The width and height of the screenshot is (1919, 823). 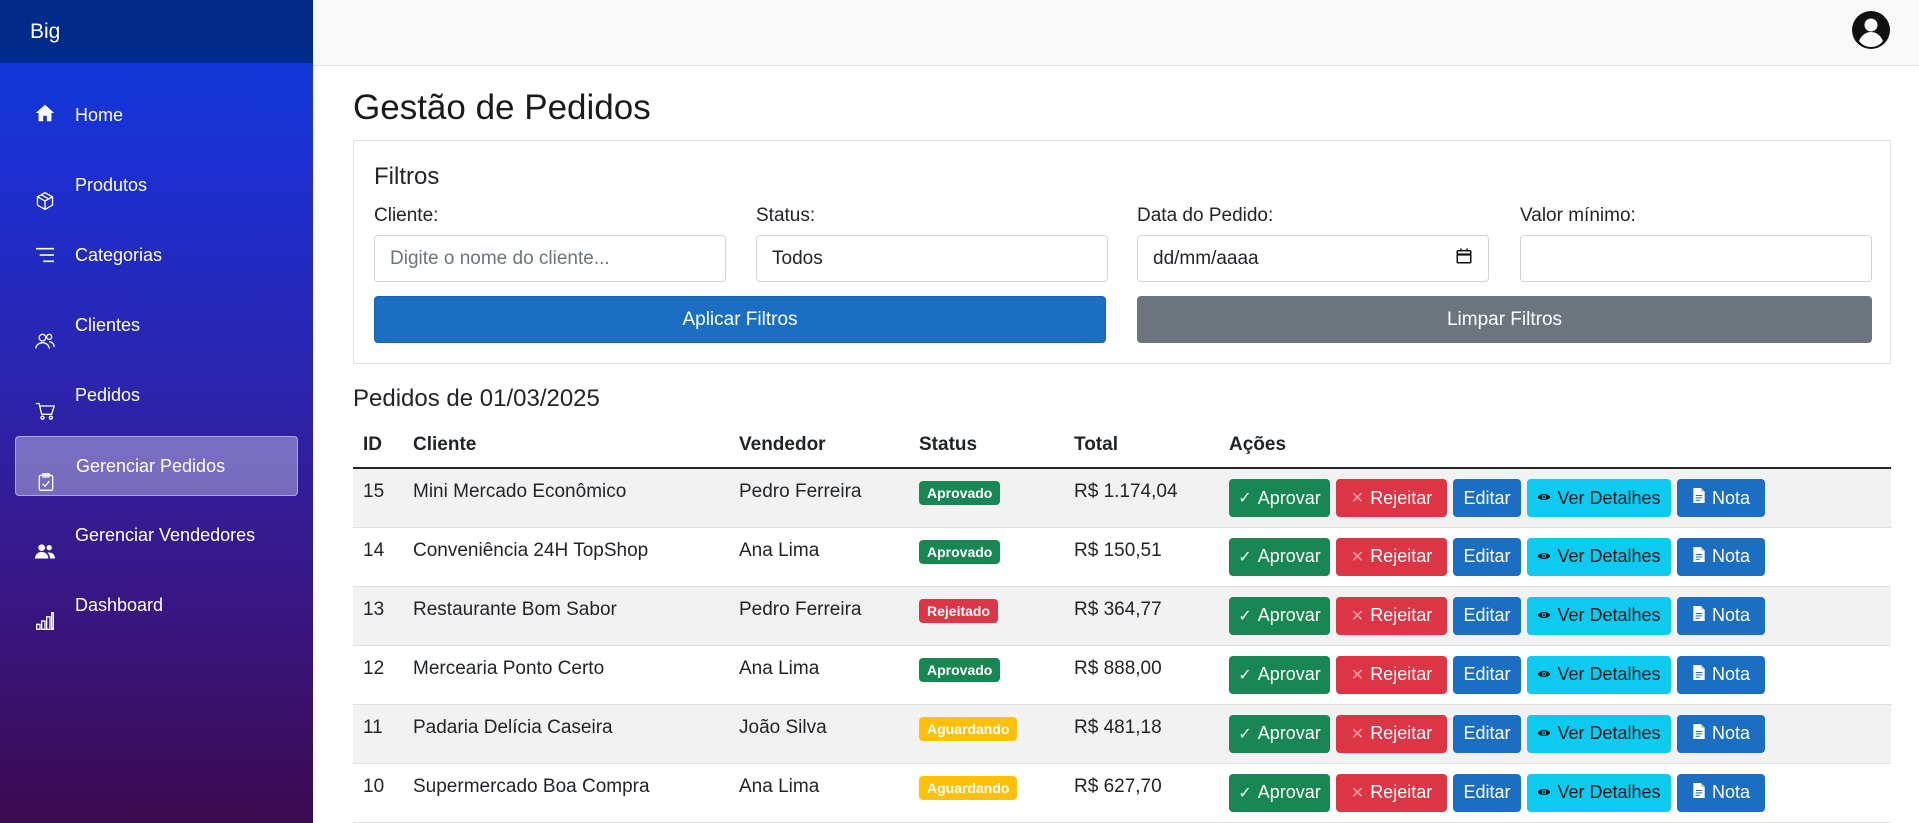 I want to click on apply-filters-button: Aplicar Filtros, so click(x=740, y=319).